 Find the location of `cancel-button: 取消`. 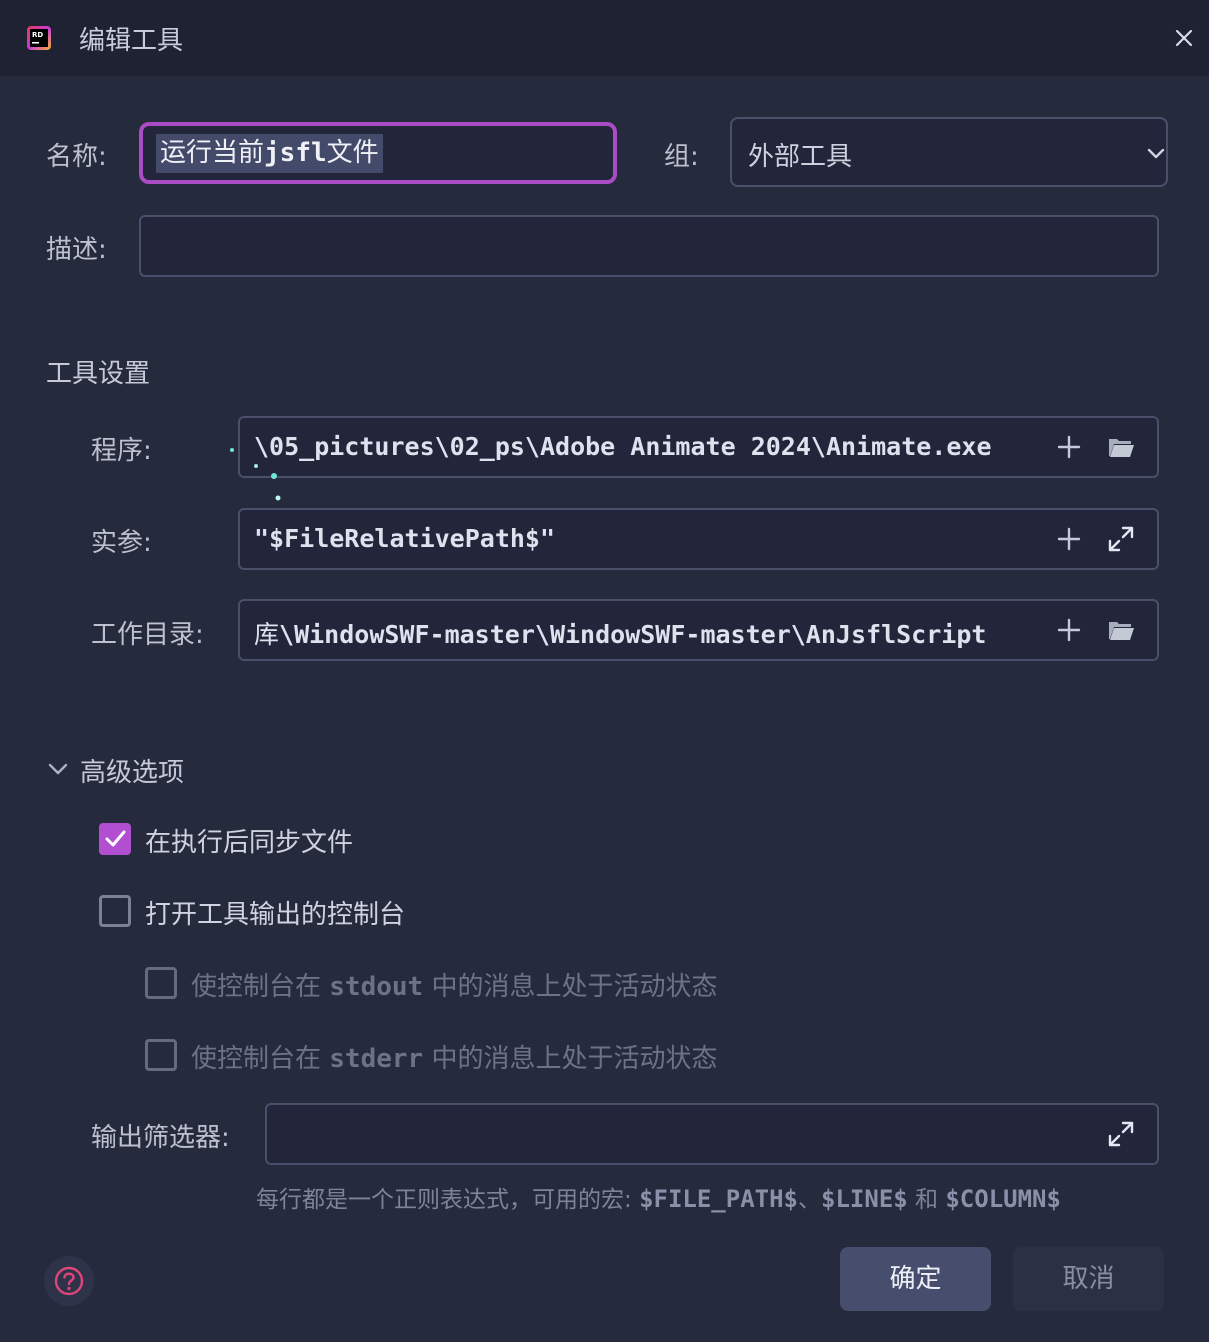

cancel-button: 取消 is located at coordinates (1088, 1279).